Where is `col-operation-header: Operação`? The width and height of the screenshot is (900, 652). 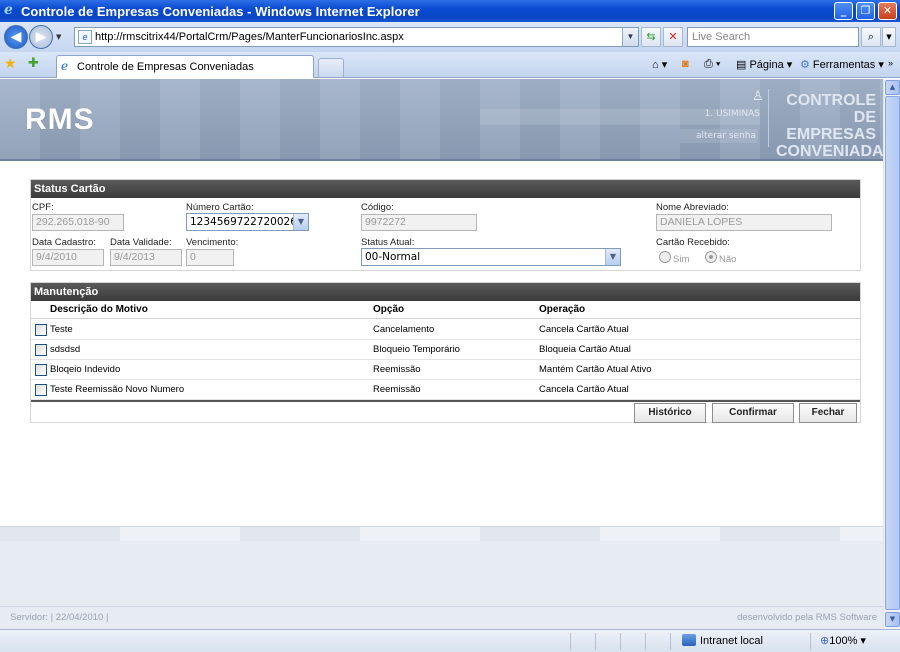
col-operation-header: Operação is located at coordinates (562, 309).